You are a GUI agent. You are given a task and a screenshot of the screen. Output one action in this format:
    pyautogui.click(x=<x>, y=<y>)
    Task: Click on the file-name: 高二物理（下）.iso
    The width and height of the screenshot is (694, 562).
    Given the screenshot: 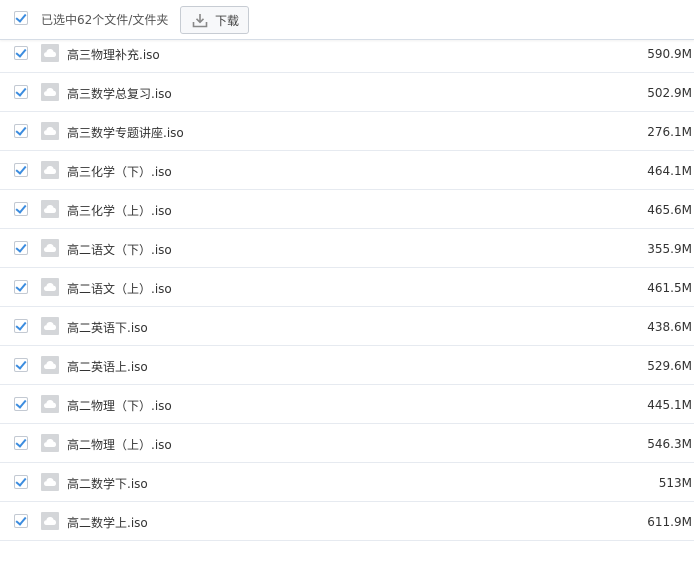 What is the action you would take?
    pyautogui.click(x=119, y=405)
    